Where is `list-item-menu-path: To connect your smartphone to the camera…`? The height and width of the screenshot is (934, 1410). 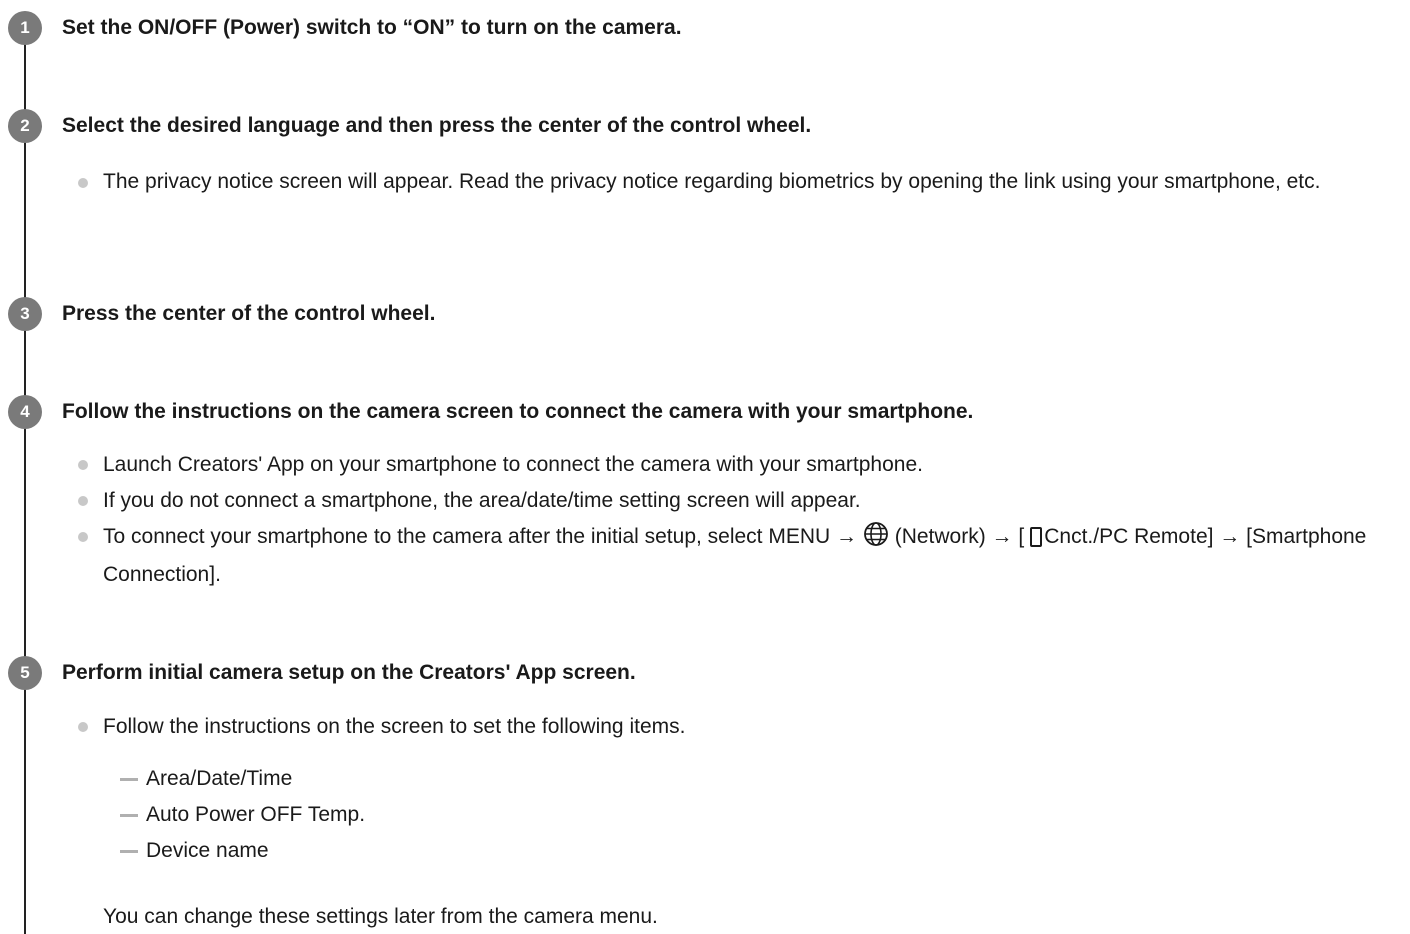
list-item-menu-path: To connect your smartphone to the camera… is located at coordinates (749, 556).